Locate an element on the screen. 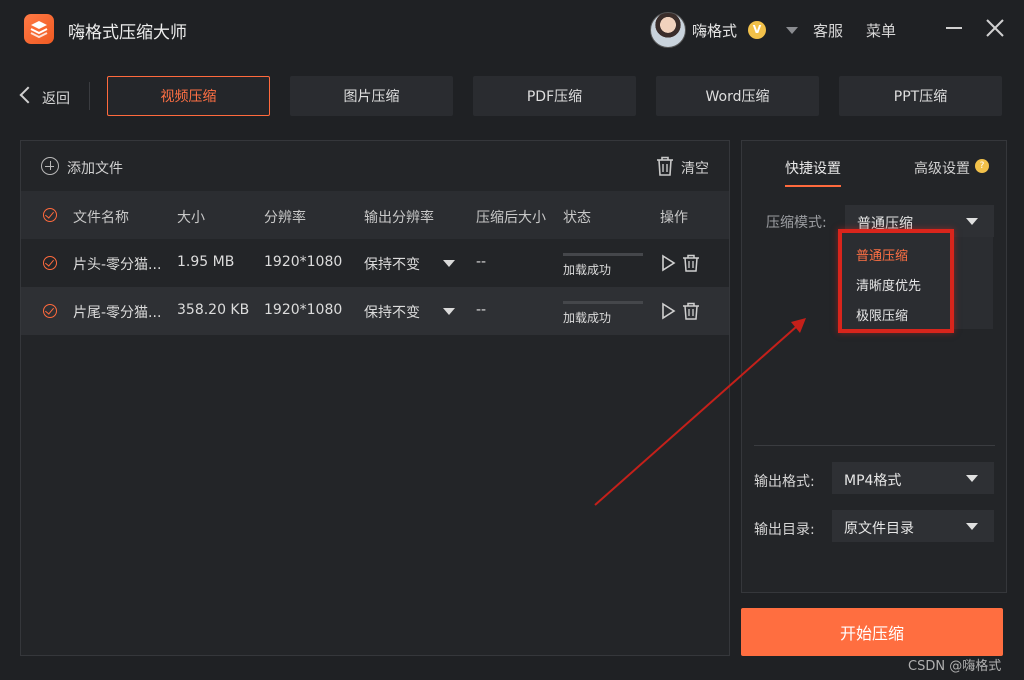  output-dir-value: 原文件目录 is located at coordinates (879, 529).